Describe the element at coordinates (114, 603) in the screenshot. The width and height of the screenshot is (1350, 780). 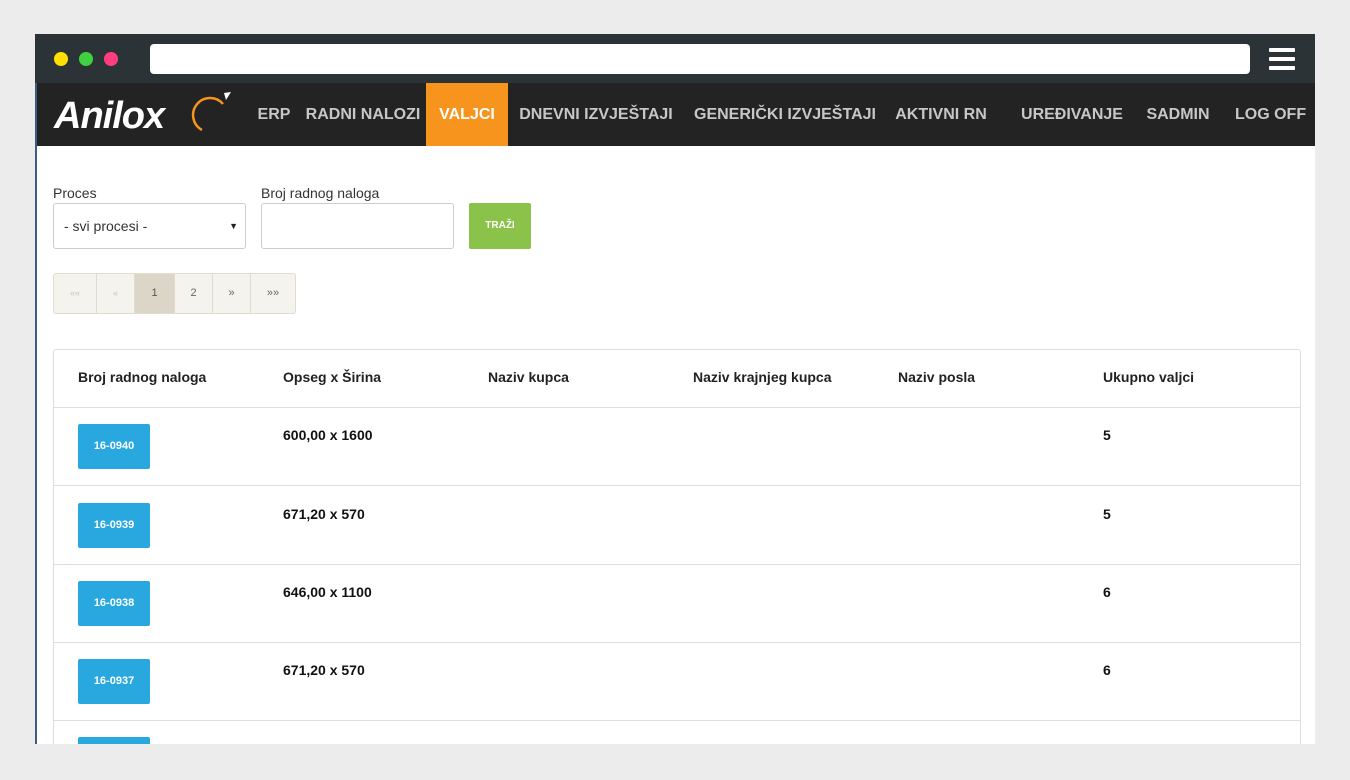
I see `rn-button: 16-0938` at that location.